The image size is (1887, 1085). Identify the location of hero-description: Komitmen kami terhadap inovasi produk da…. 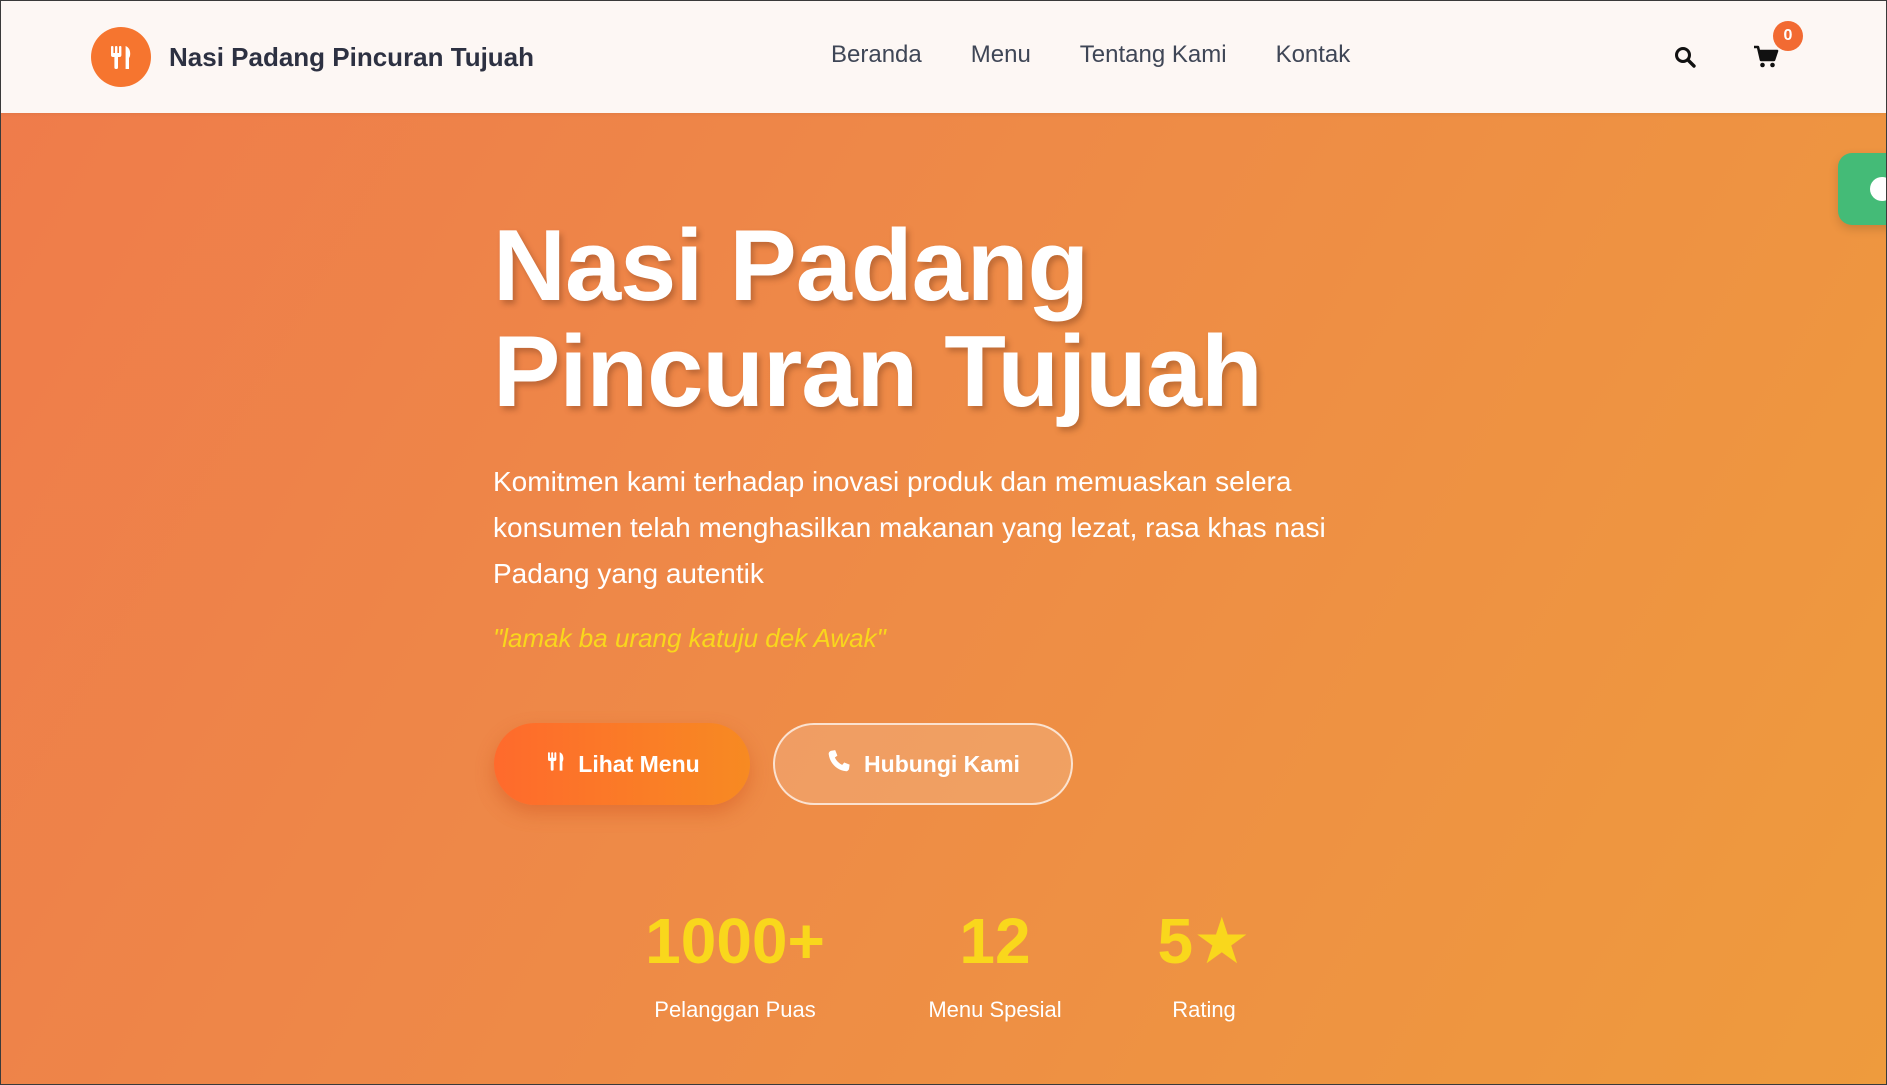
(909, 527).